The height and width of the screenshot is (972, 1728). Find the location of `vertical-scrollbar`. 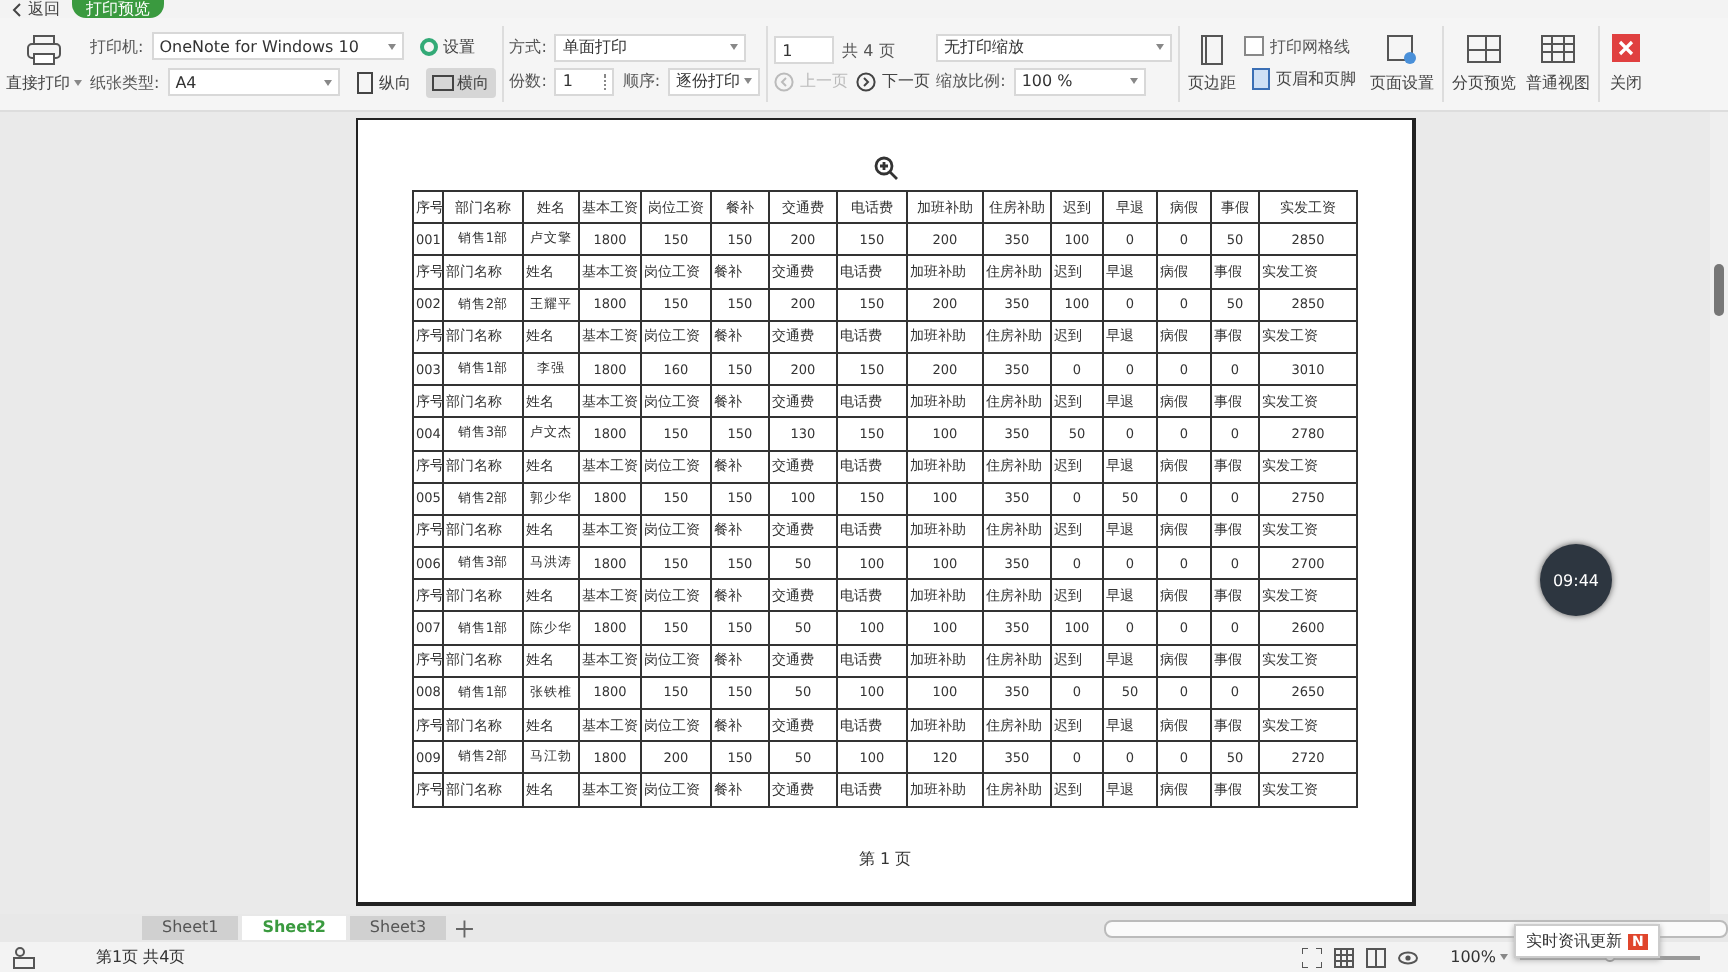

vertical-scrollbar is located at coordinates (1719, 513).